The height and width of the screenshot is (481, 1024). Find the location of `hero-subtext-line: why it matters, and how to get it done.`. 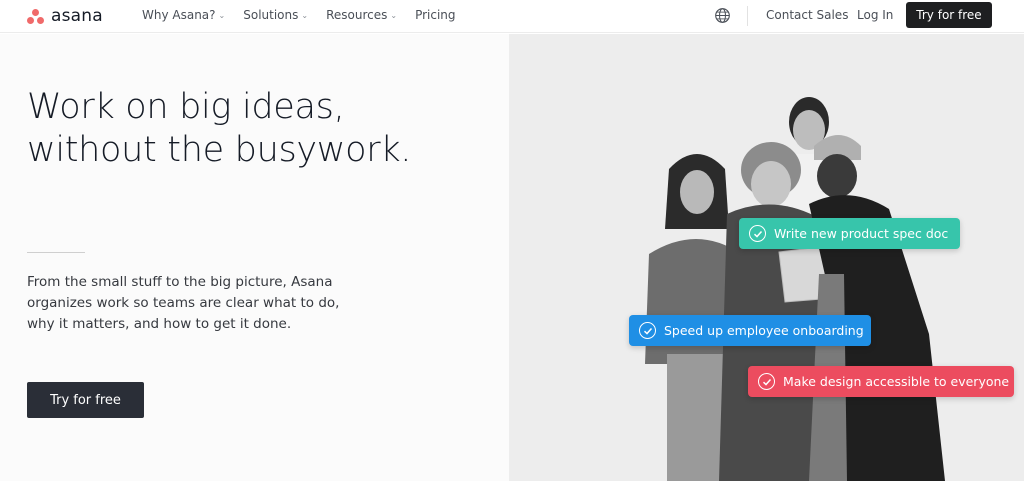

hero-subtext-line: why it matters, and how to get it done. is located at coordinates (159, 324).